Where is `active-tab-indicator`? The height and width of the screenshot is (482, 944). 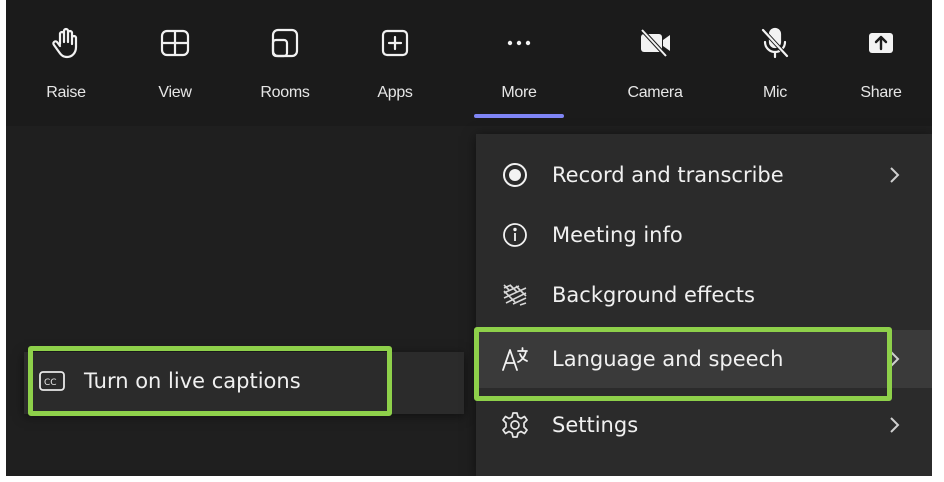 active-tab-indicator is located at coordinates (519, 116).